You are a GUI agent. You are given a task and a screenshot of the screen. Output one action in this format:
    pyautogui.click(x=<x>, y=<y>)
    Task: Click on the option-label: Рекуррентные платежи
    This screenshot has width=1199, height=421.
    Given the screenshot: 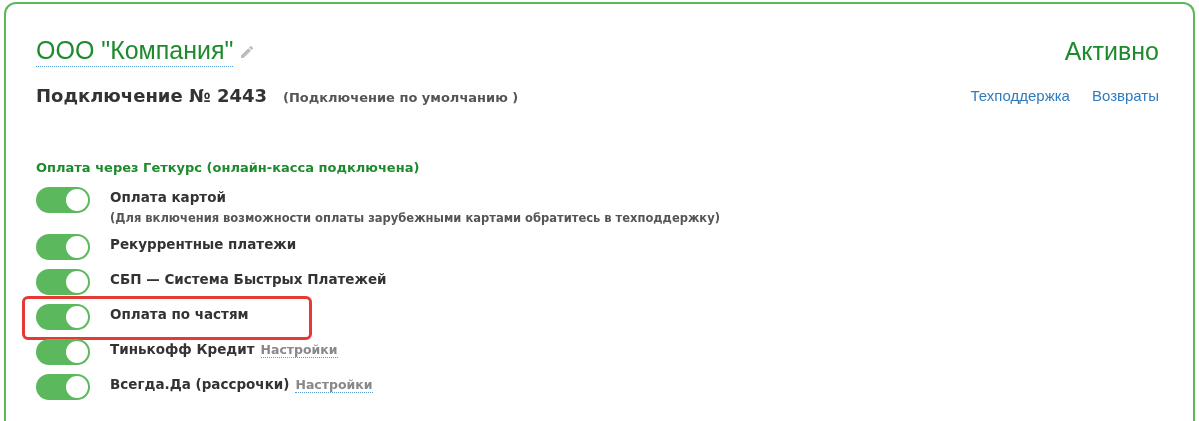 What is the action you would take?
    pyautogui.click(x=203, y=244)
    